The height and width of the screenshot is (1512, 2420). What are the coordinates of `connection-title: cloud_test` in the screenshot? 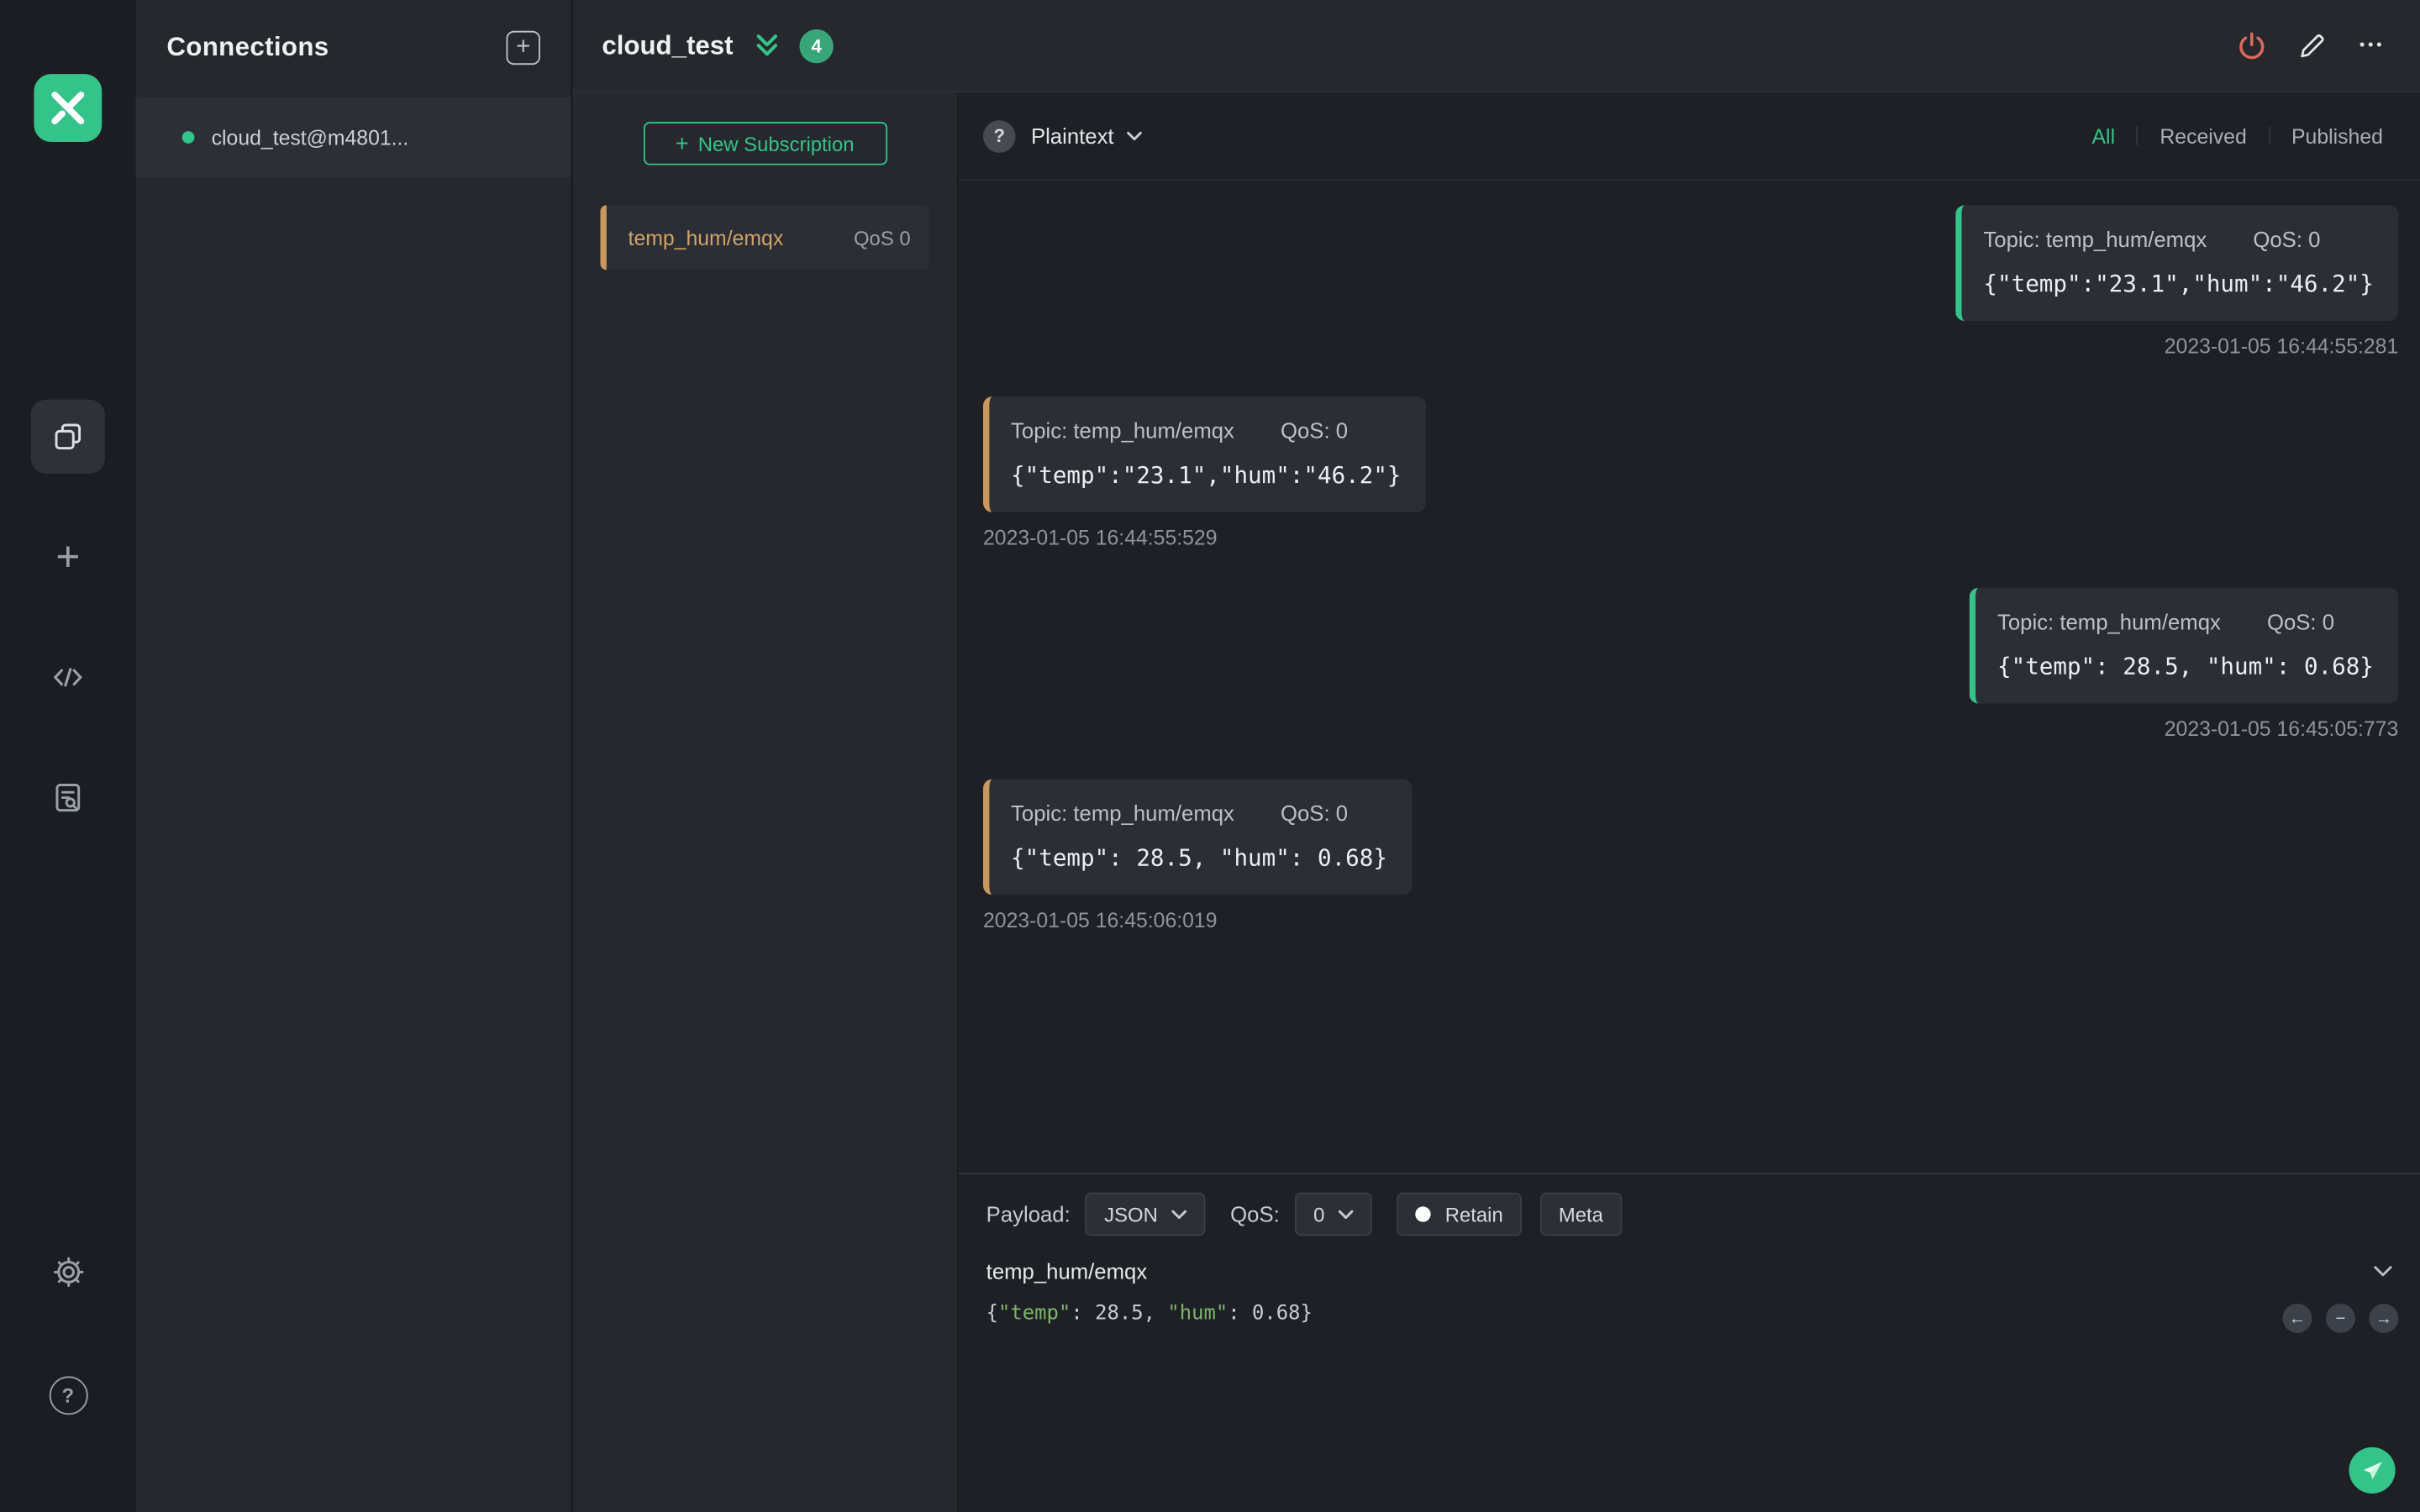 It's located at (668, 44).